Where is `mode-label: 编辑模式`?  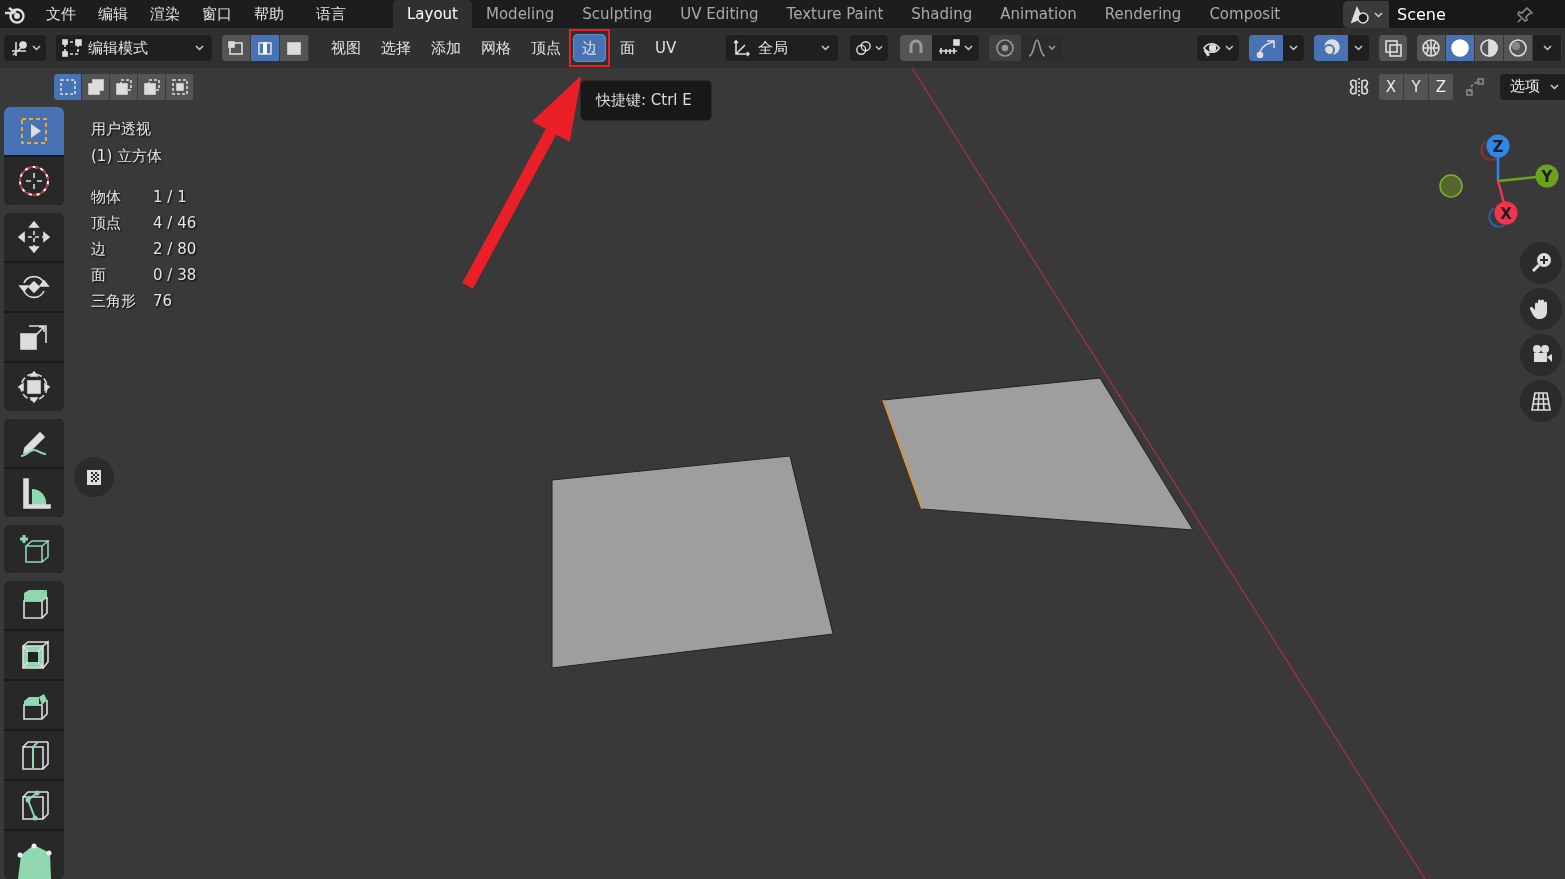 mode-label: 编辑模式 is located at coordinates (118, 48).